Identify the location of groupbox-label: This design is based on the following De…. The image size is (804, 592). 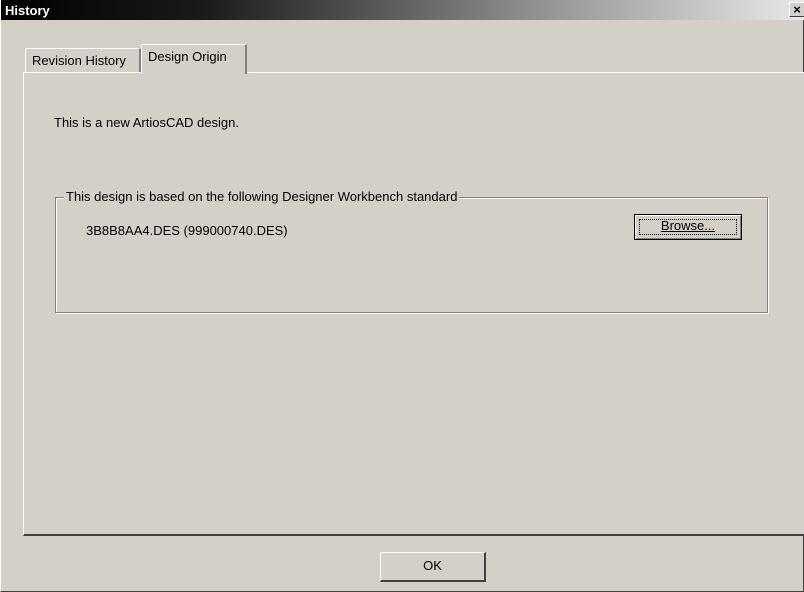
(262, 196).